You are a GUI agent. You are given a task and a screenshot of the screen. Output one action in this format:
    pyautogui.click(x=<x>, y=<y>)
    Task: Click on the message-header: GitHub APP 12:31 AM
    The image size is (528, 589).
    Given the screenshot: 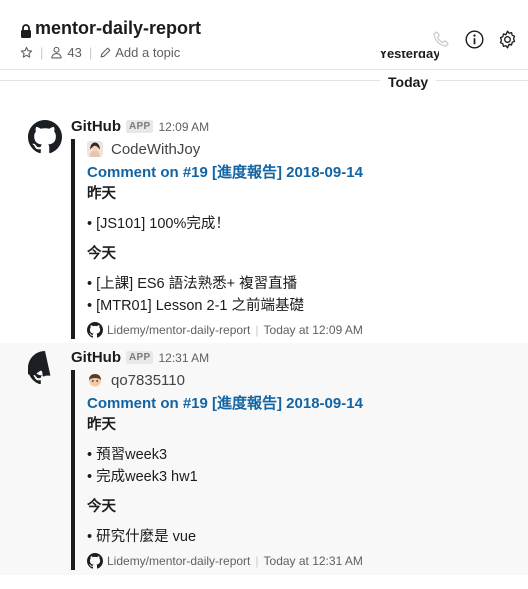 What is the action you would take?
    pyautogui.click(x=140, y=357)
    